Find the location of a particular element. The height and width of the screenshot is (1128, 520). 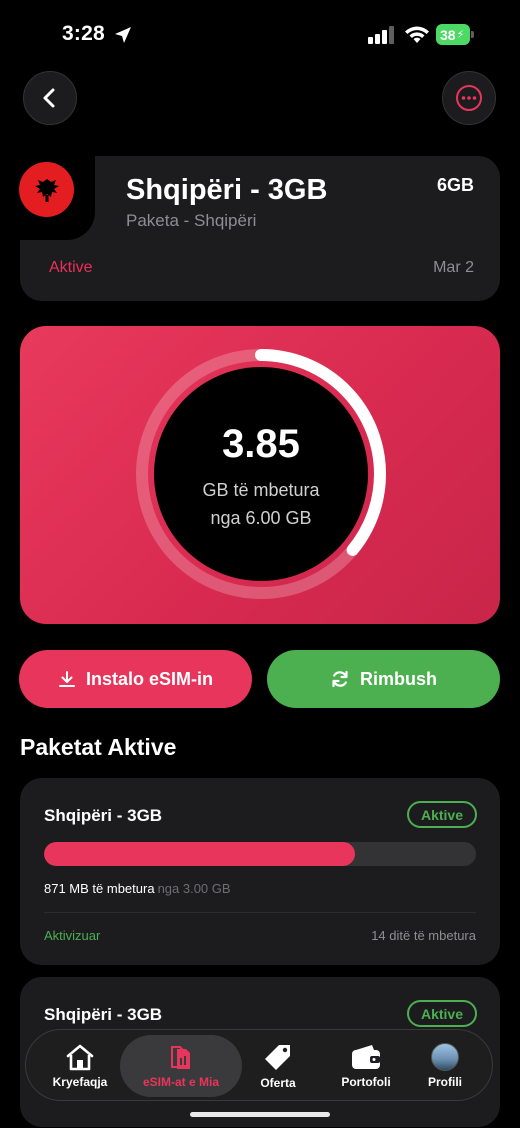

cellular-signal-icon is located at coordinates (381, 35).